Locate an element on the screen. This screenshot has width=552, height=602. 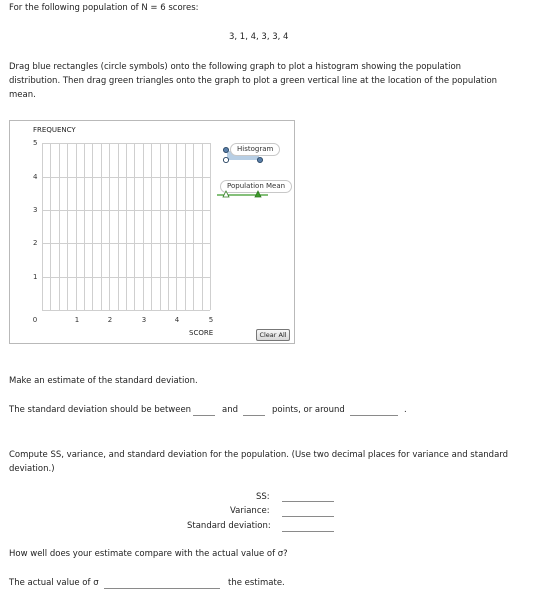
scores-list: 3, 1, 4, 3, 3, 4 is located at coordinates (259, 37).